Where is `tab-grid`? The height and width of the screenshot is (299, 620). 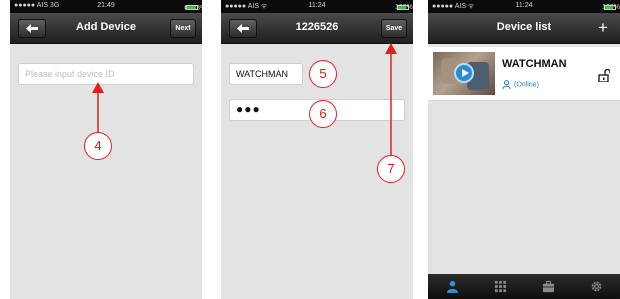
tab-grid is located at coordinates (500, 286).